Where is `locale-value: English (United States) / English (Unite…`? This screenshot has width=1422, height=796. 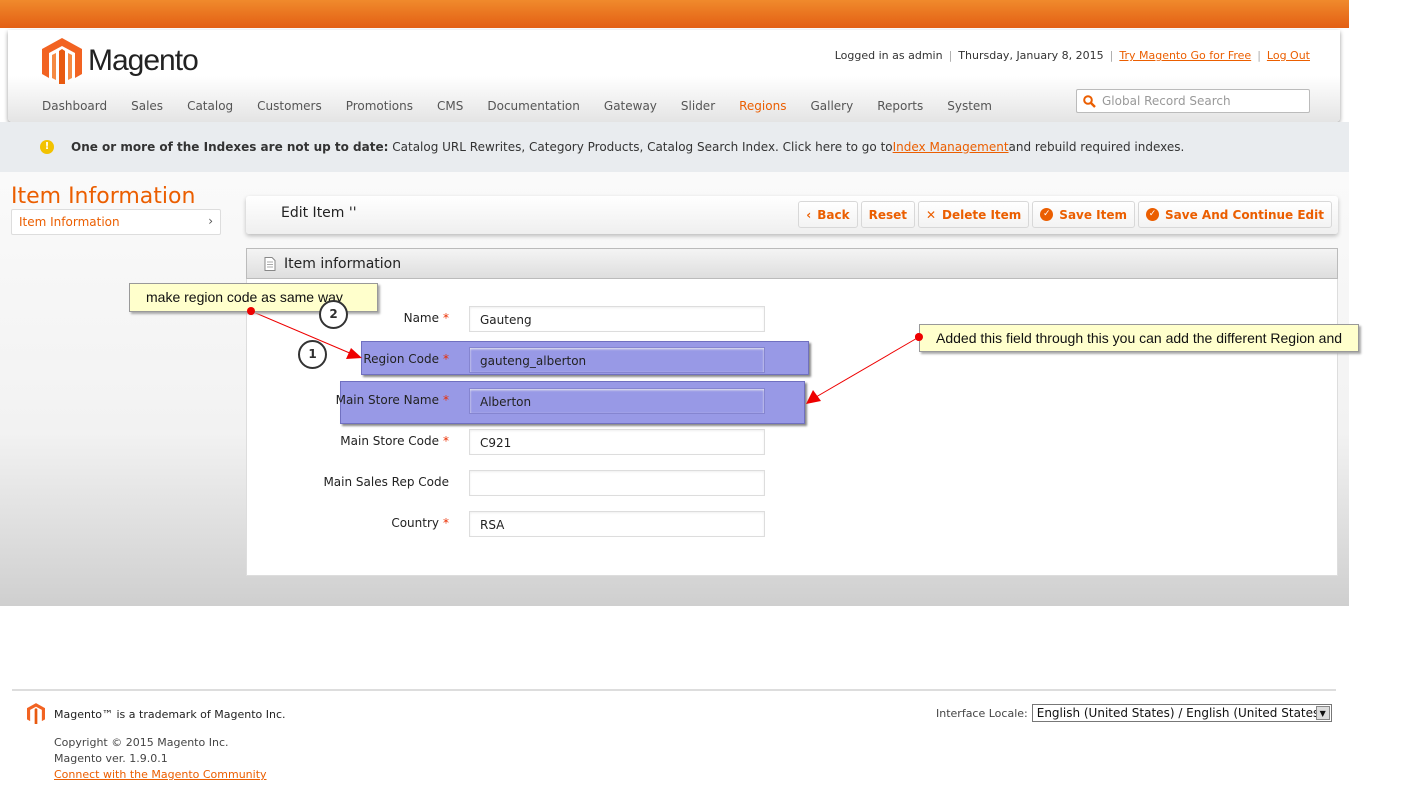
locale-value: English (United States) / English (Unite… is located at coordinates (1180, 713).